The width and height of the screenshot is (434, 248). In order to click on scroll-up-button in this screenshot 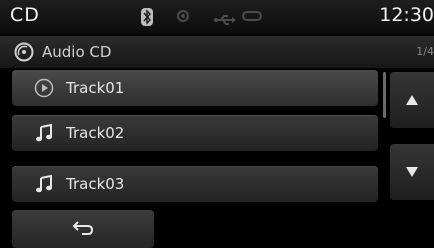, I will do `click(412, 100)`.